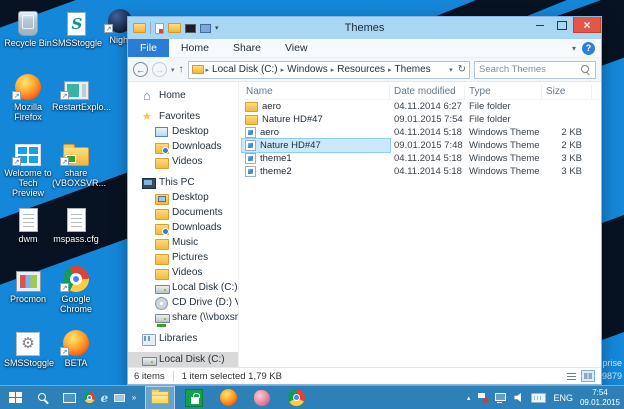 This screenshot has height=409, width=624. What do you see at coordinates (421, 132) in the screenshot?
I see `file-row-aero: aero 04.11.2014 5:18 Windows Theme ... 2 KB` at bounding box center [421, 132].